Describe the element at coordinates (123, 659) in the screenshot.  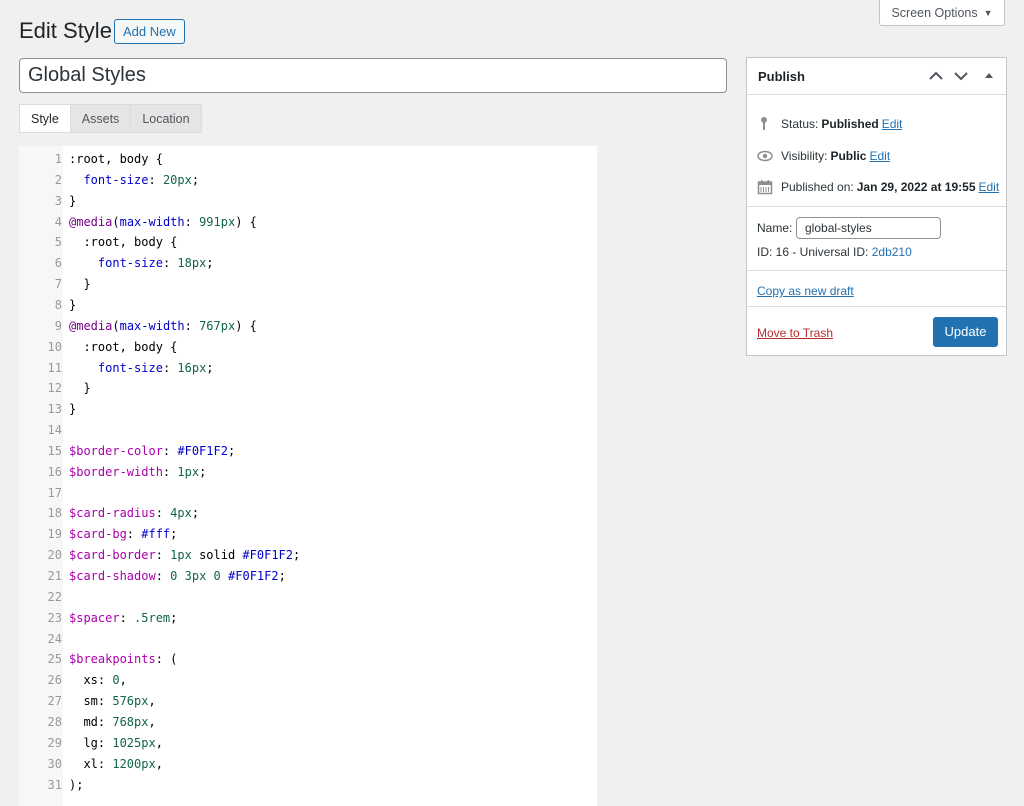
I see `code-text: $breakpoints: (` at that location.